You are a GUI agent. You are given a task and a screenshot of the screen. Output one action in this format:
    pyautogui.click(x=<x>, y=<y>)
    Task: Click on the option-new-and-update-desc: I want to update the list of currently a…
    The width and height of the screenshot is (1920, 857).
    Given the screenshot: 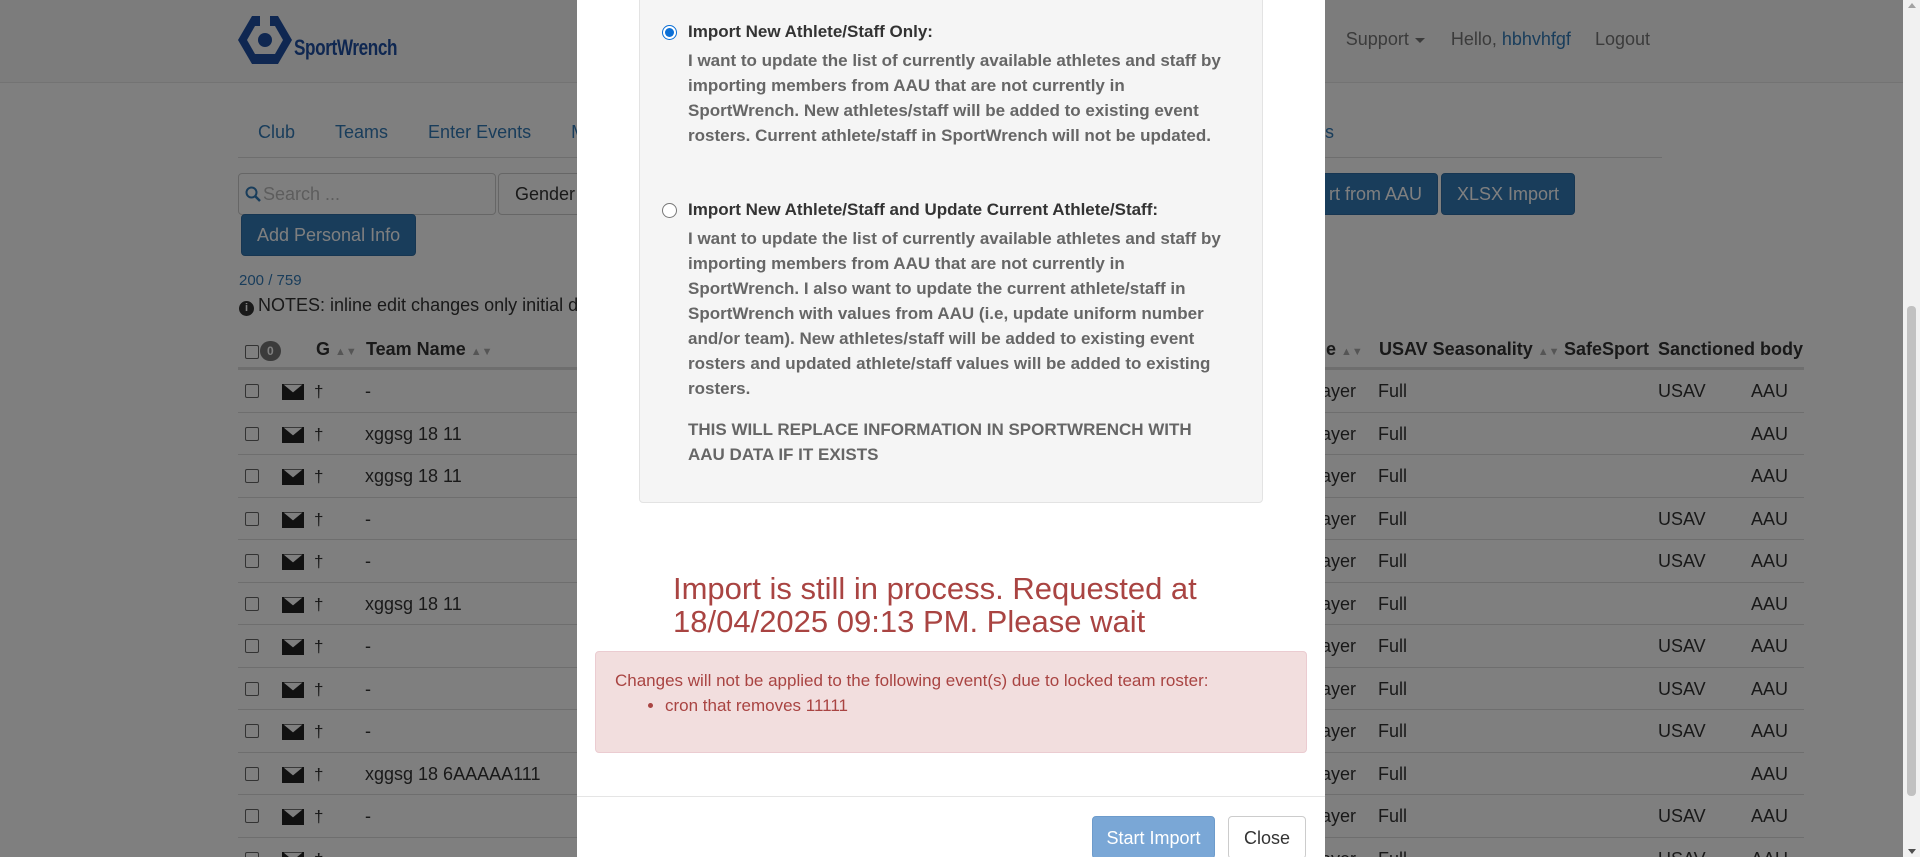 What is the action you would take?
    pyautogui.click(x=954, y=313)
    